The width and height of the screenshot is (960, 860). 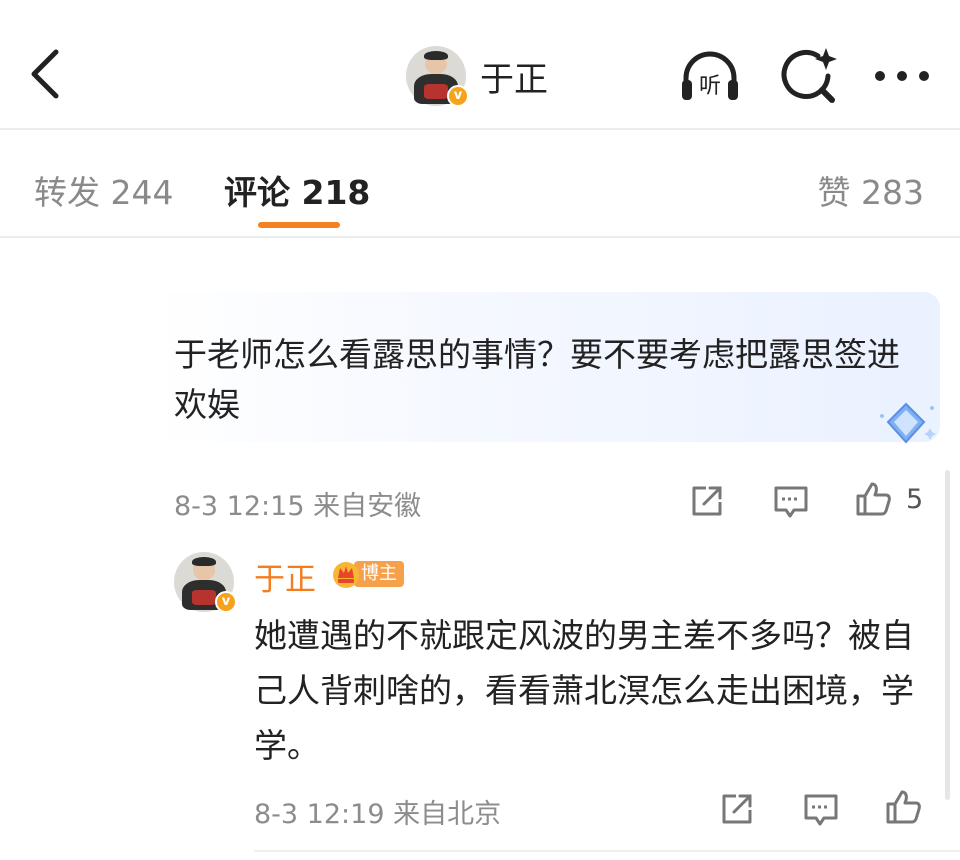 What do you see at coordinates (297, 190) in the screenshot?
I see `tab-comments: 评论 218` at bounding box center [297, 190].